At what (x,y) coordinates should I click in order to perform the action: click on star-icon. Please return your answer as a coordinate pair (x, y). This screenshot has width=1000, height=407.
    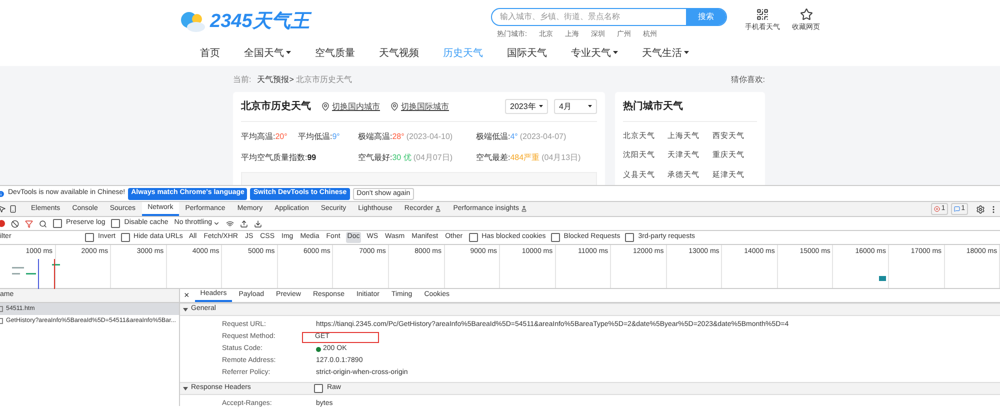
    Looking at the image, I should click on (806, 14).